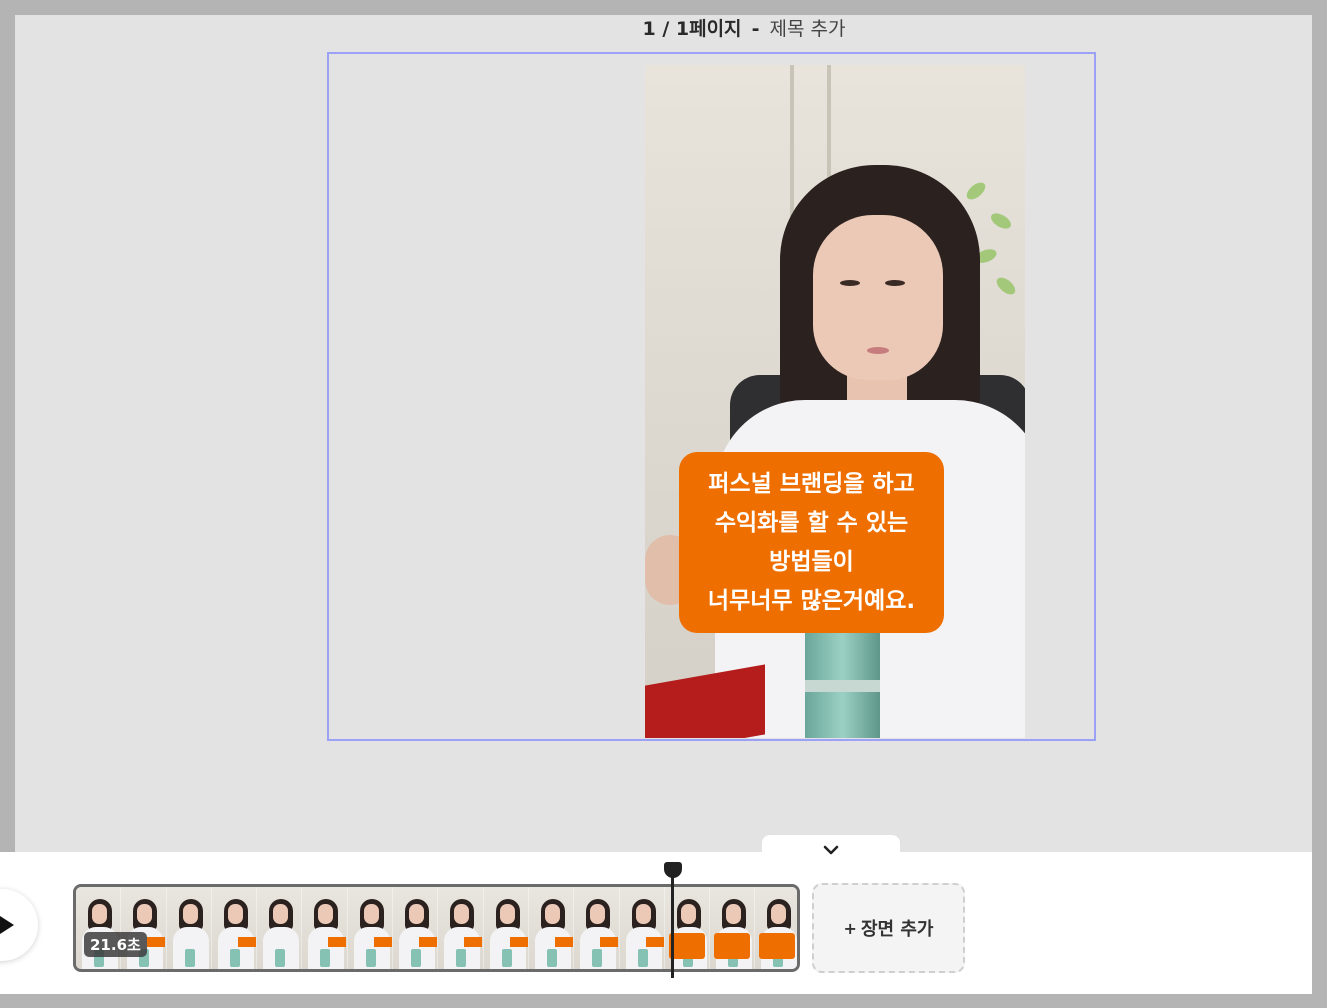  What do you see at coordinates (842, 686) in the screenshot?
I see `tumbler-band` at bounding box center [842, 686].